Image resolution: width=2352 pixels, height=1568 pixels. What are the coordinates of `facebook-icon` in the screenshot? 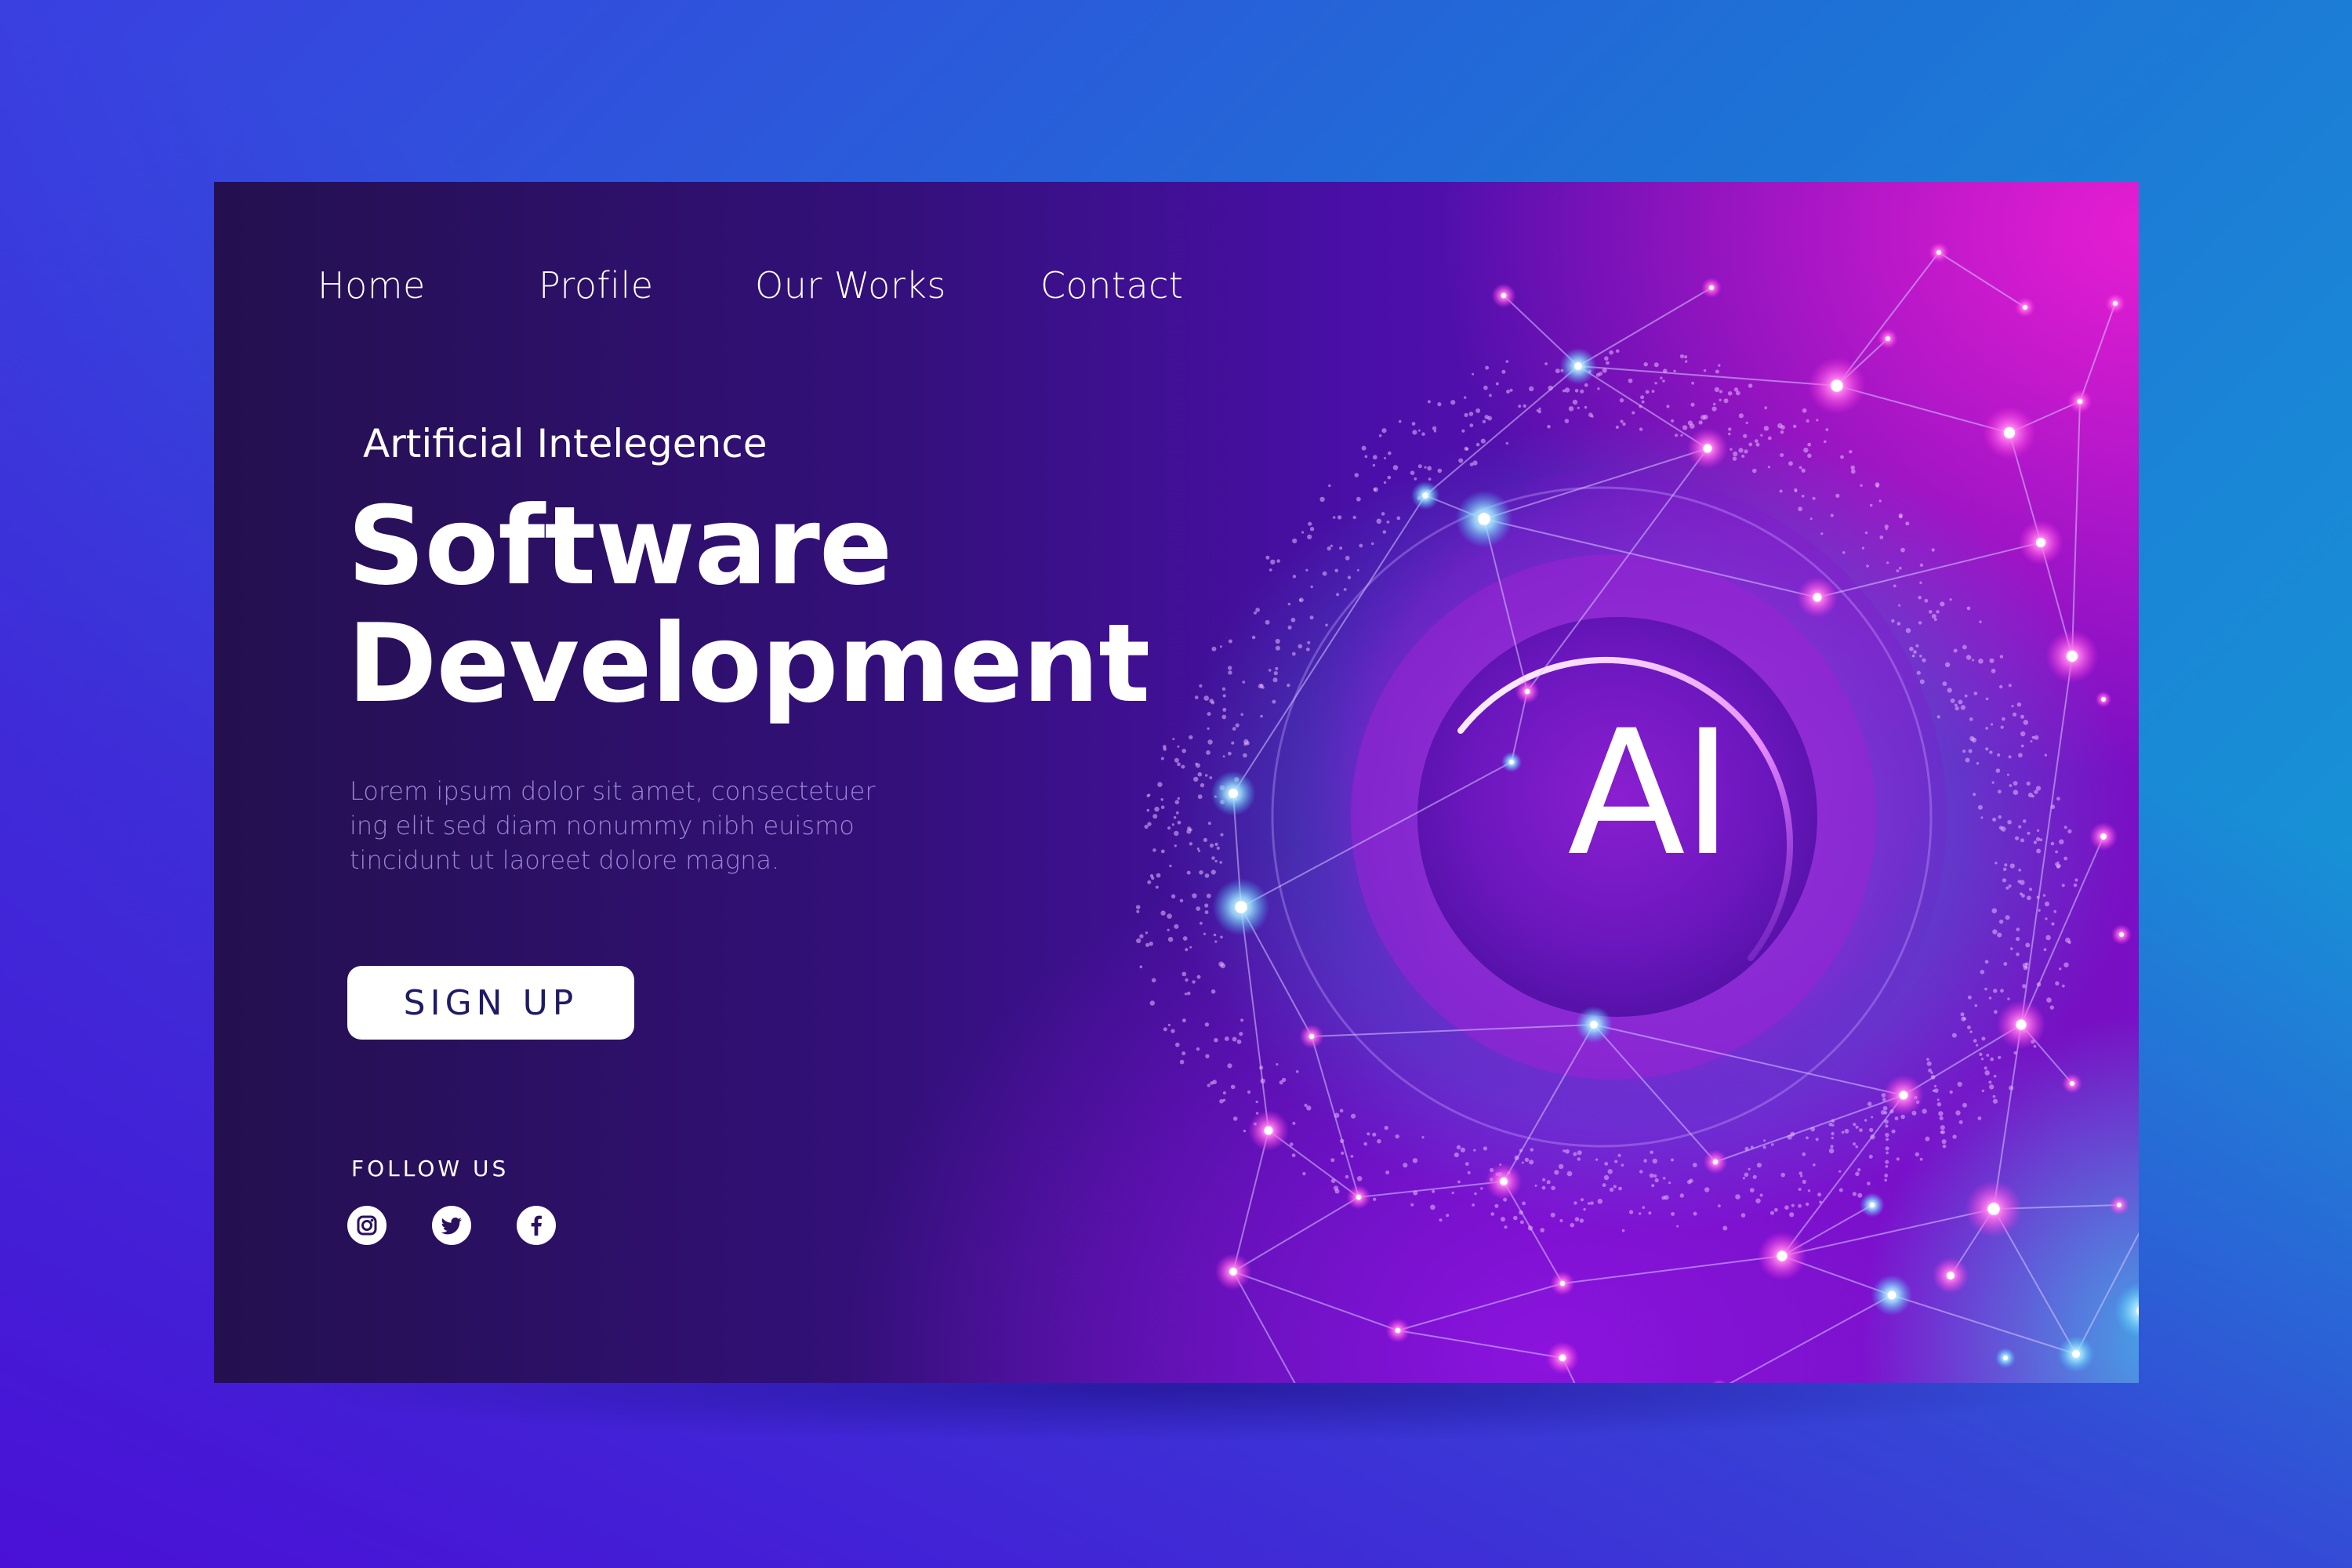 It's located at (536, 1225).